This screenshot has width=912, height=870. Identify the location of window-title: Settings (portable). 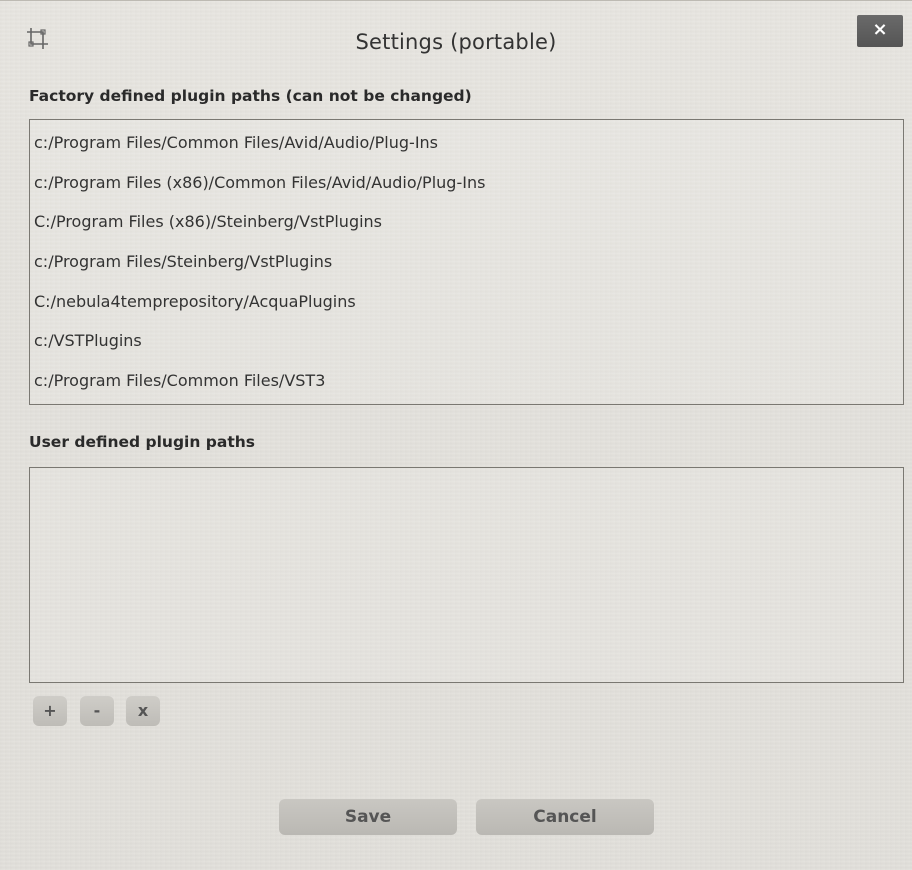
(456, 42).